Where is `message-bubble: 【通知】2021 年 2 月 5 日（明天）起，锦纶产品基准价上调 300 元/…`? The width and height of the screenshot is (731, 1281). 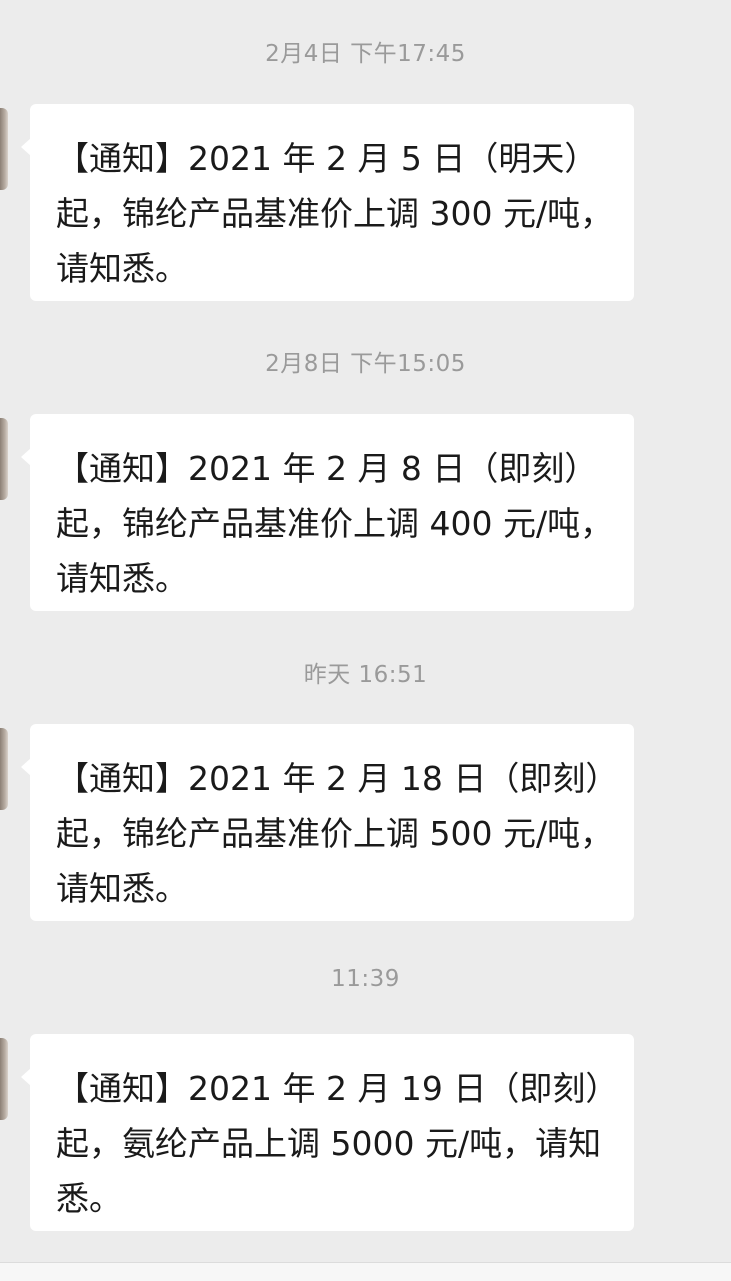
message-bubble: 【通知】2021 年 2 月 5 日（明天）起，锦纶产品基准价上调 300 元/… is located at coordinates (327, 202).